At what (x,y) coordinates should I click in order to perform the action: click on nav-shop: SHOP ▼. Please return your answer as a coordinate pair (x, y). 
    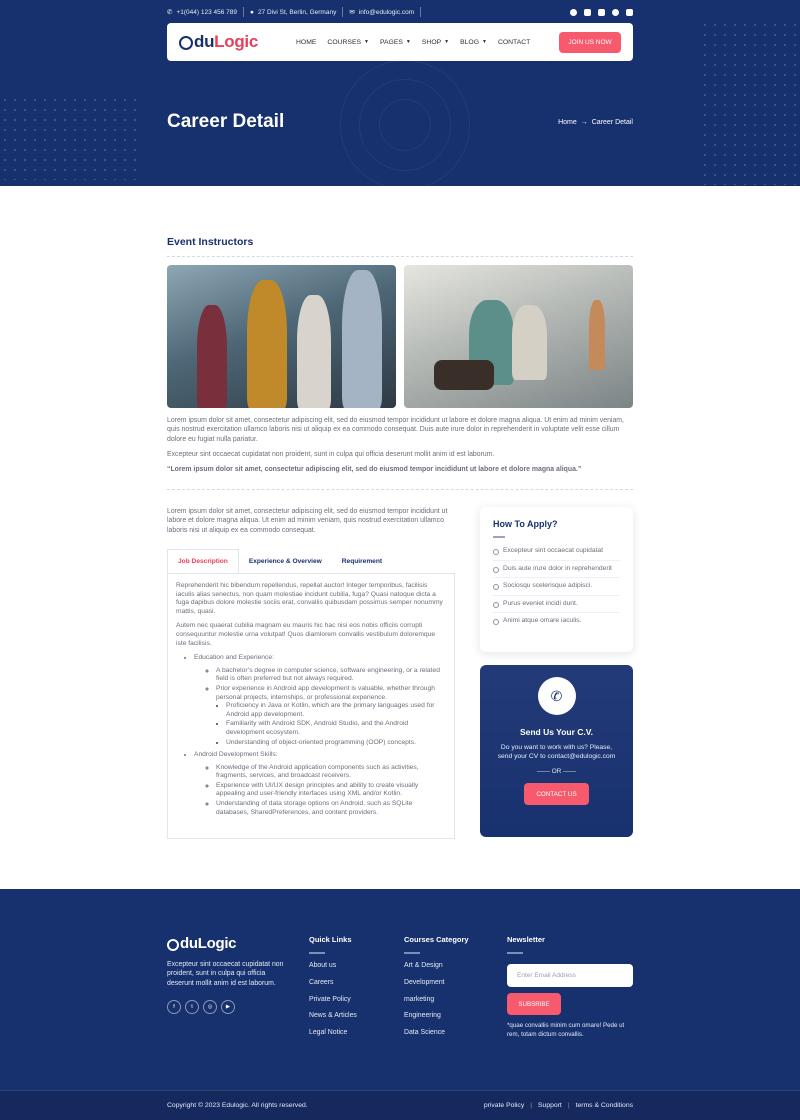
    Looking at the image, I should click on (435, 42).